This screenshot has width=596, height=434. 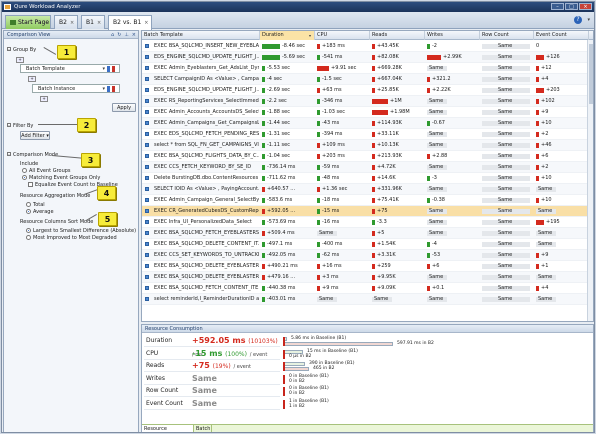 What do you see at coordinates (546, 68) in the screenshot?
I see `ec-cell: +12` at bounding box center [546, 68].